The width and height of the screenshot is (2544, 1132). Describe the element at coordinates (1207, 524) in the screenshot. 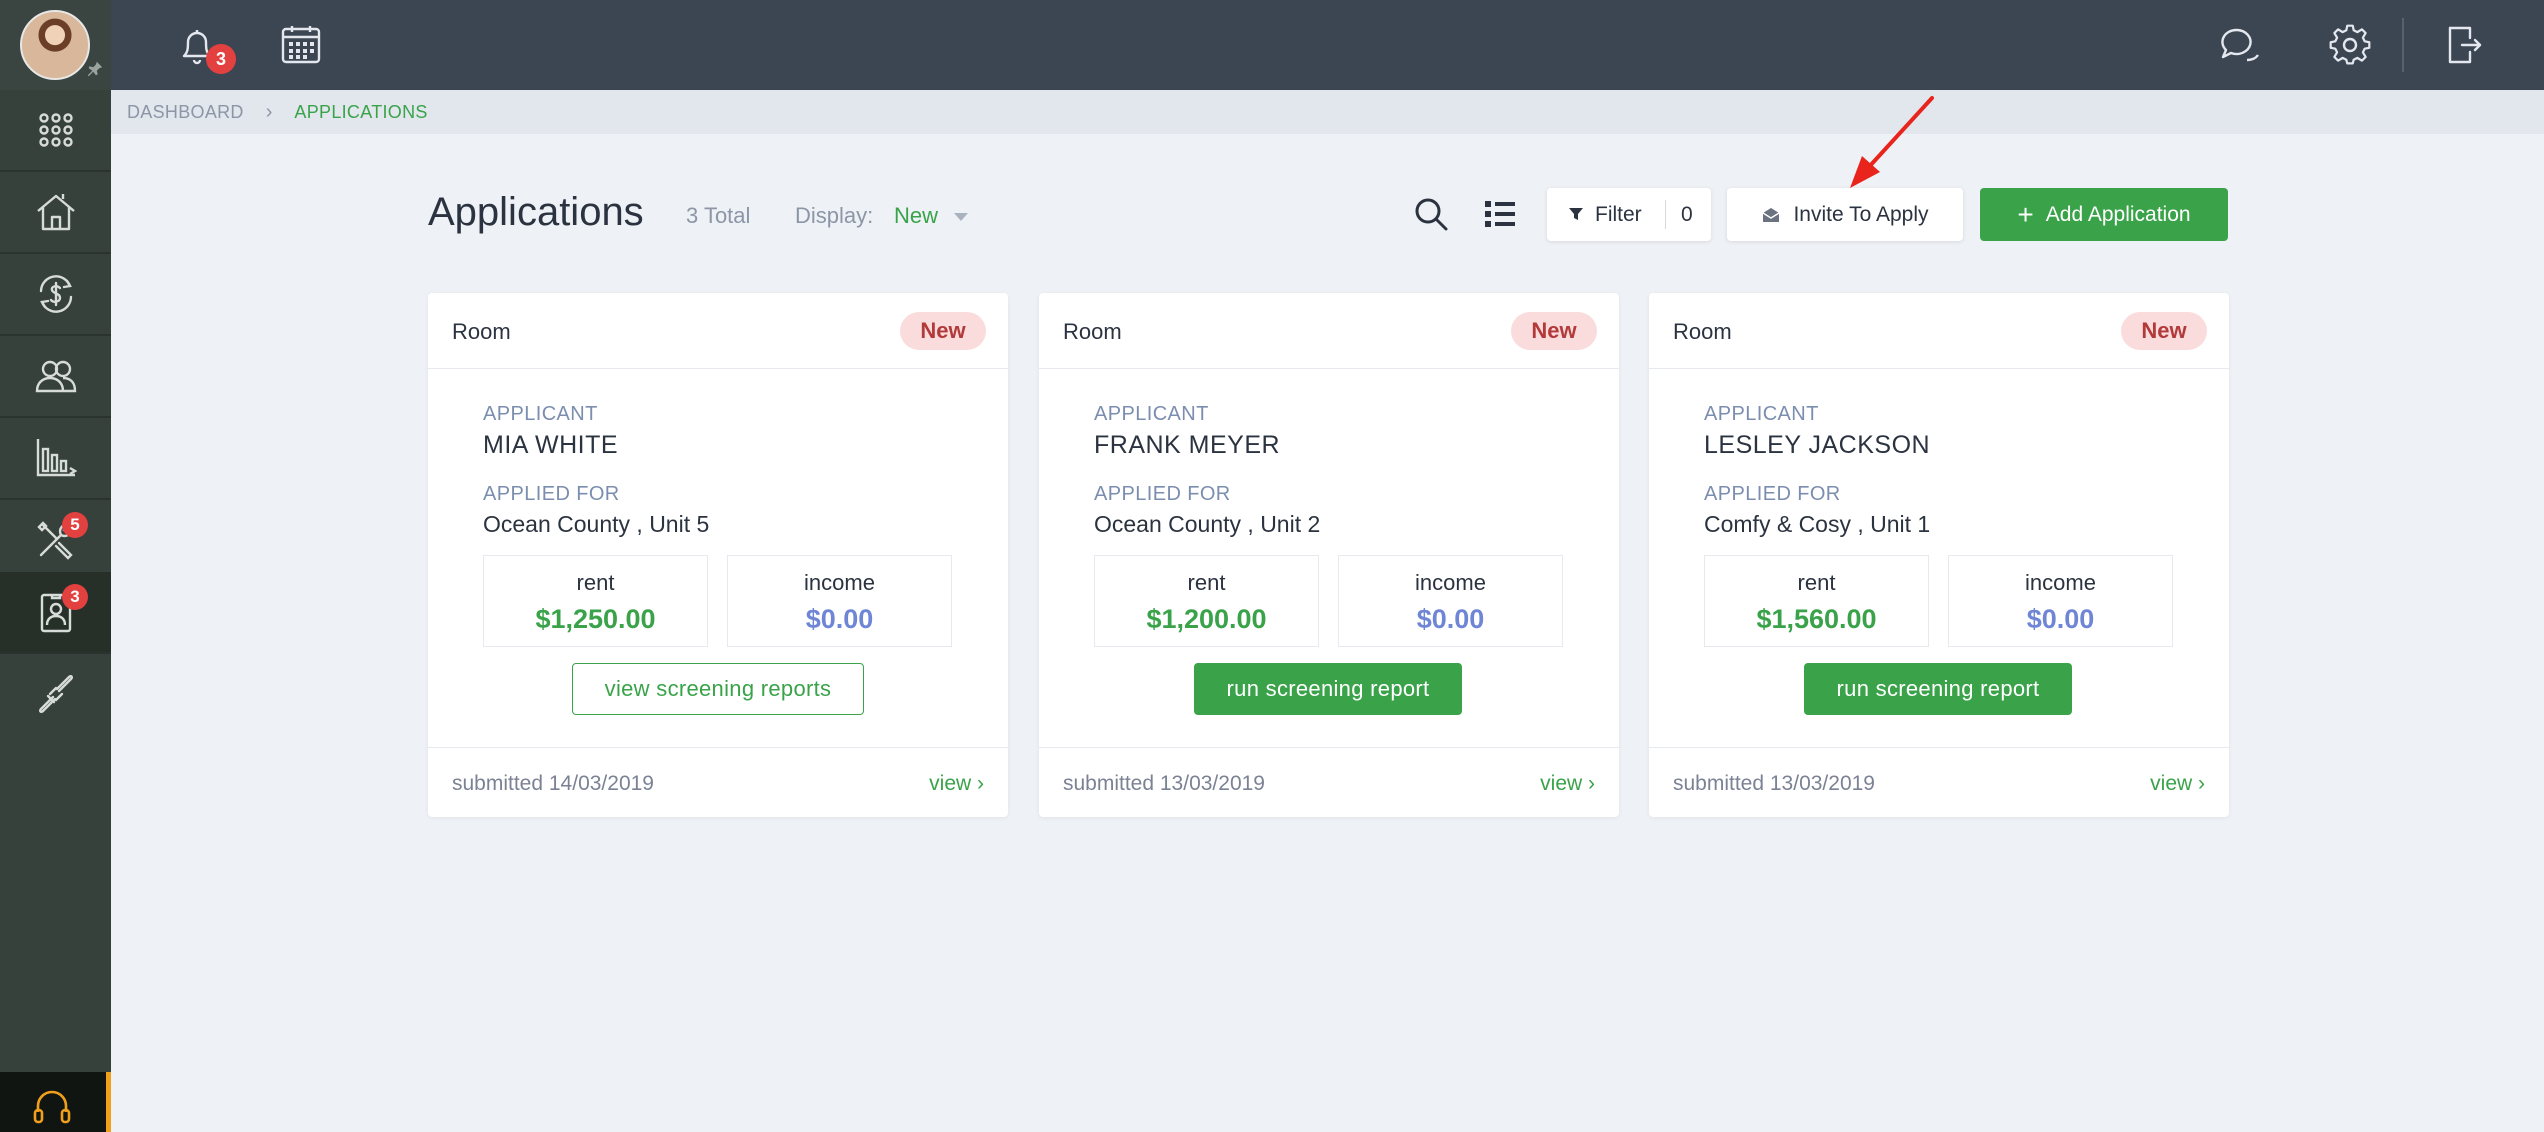

I see `applied-for-value: Ocean County , Unit 2` at that location.